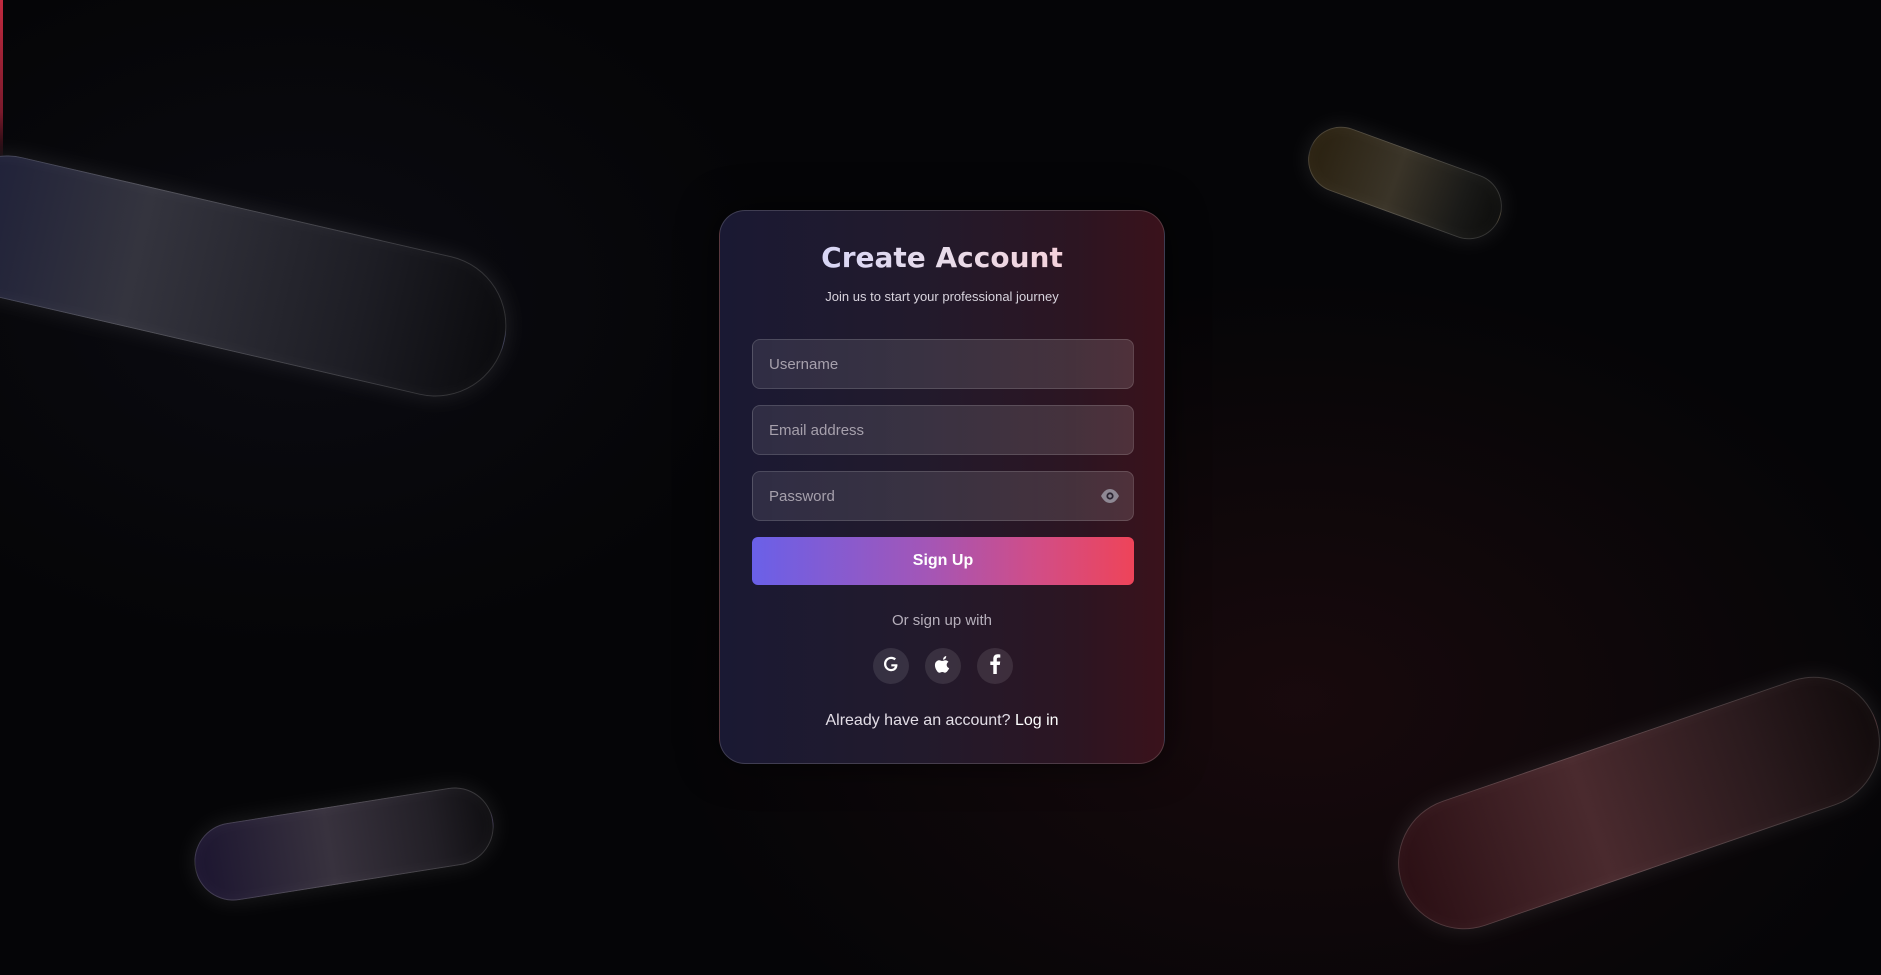 The image size is (1881, 975). I want to click on log-in-link: Log in, so click(1037, 720).